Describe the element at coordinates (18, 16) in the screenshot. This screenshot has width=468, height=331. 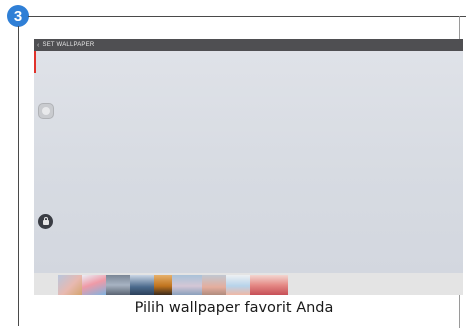
I see `step-number-badge: 3` at that location.